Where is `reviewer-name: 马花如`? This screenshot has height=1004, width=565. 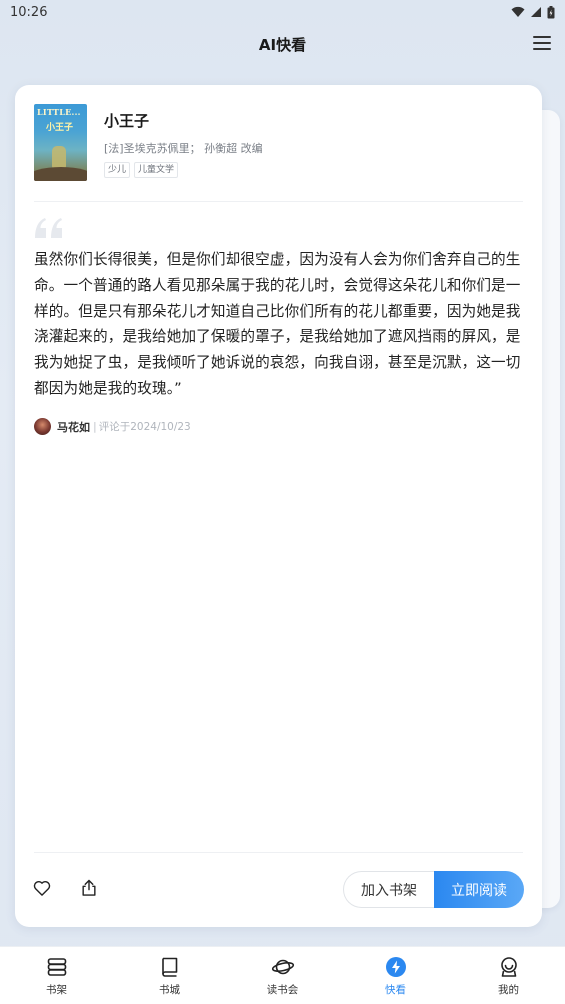 reviewer-name: 马花如 is located at coordinates (73, 427).